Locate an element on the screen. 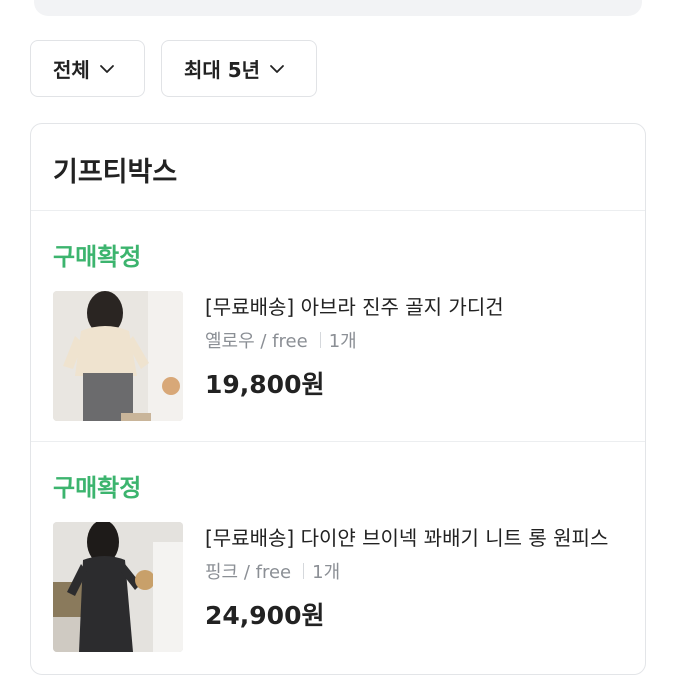  product-title: [무료배송] 다이얀 브이넥 꽈배기 니트 롱 원피스 is located at coordinates (420, 536).